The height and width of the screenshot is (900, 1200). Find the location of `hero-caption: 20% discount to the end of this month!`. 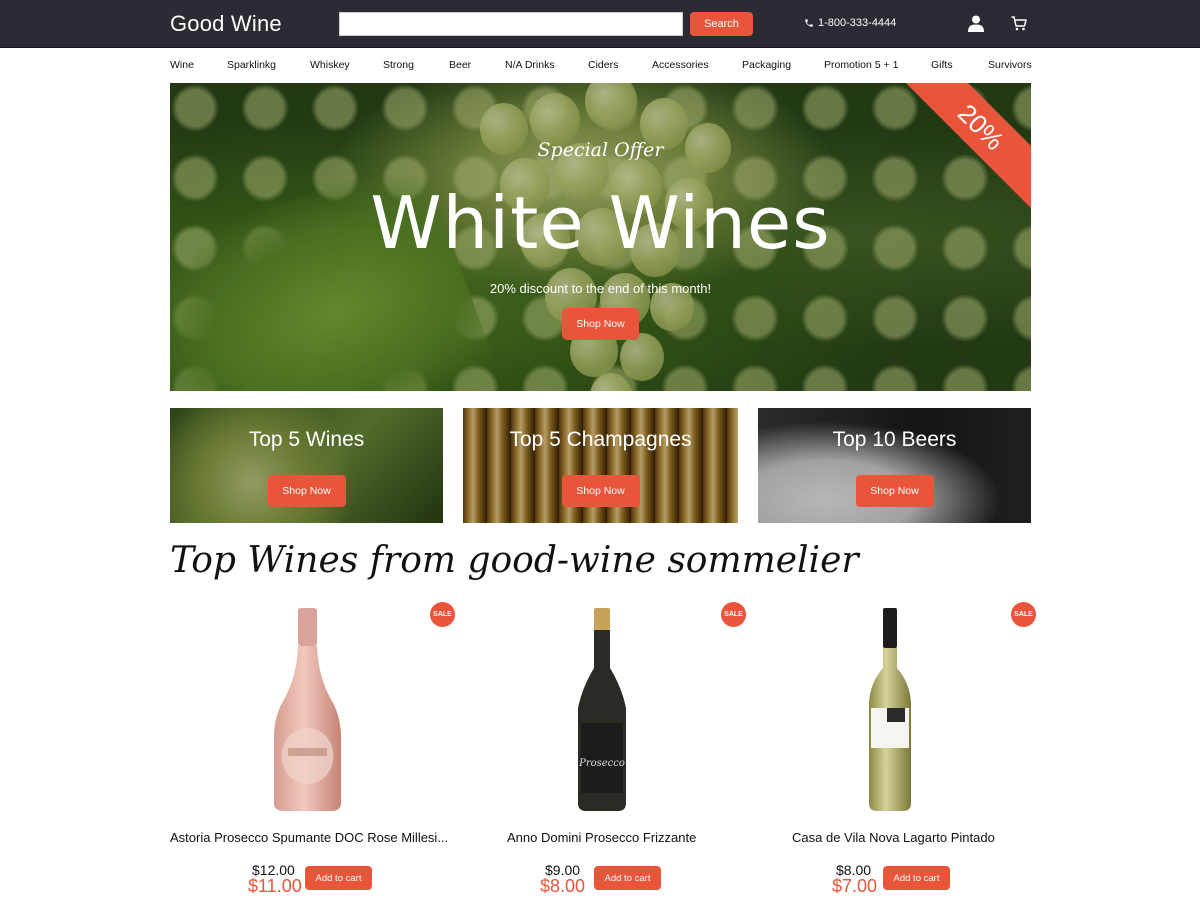

hero-caption: 20% discount to the end of this month! is located at coordinates (600, 288).